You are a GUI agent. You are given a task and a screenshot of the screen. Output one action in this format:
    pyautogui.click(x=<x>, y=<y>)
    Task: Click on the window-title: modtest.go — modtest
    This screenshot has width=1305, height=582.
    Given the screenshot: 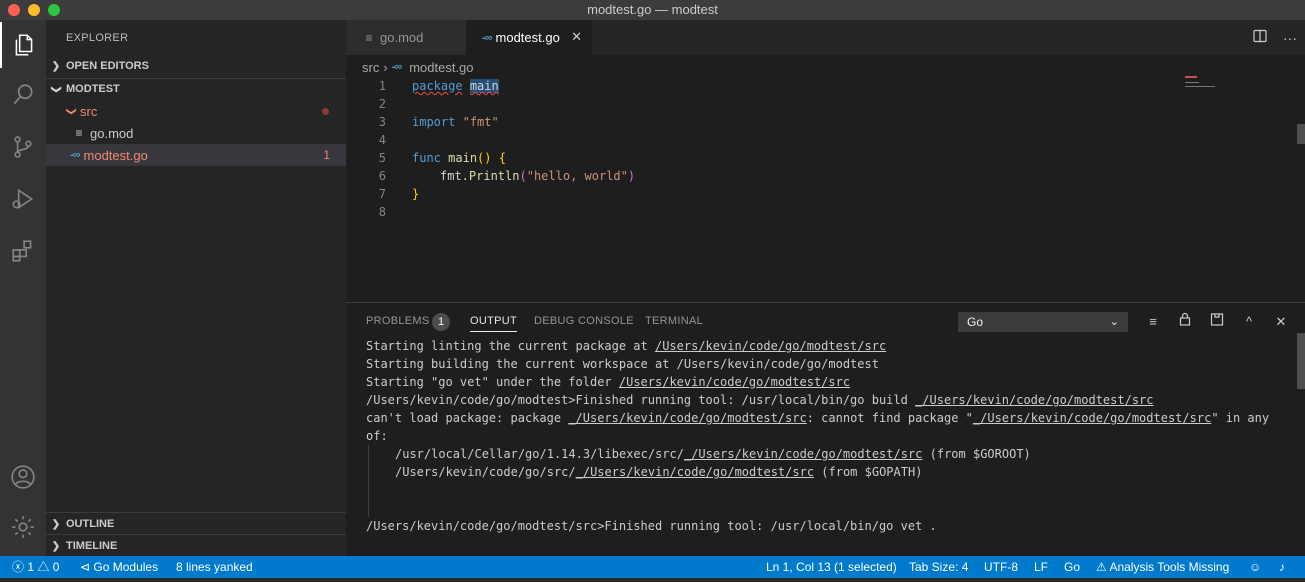 What is the action you would take?
    pyautogui.click(x=652, y=9)
    